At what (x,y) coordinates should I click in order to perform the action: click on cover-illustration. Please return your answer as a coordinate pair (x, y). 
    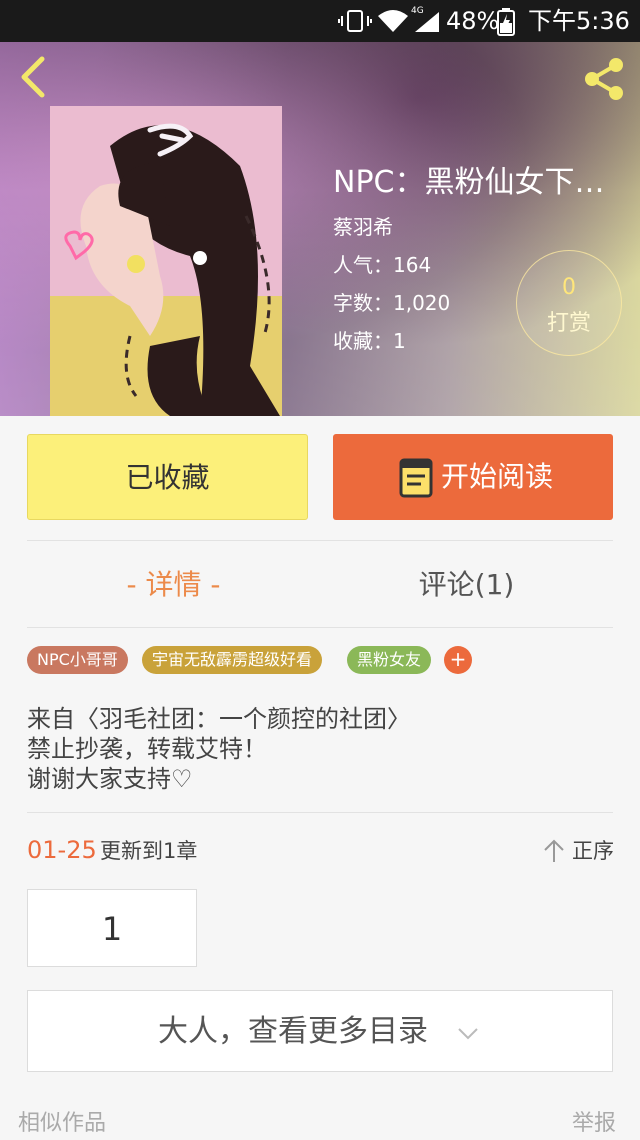
    Looking at the image, I should click on (166, 261).